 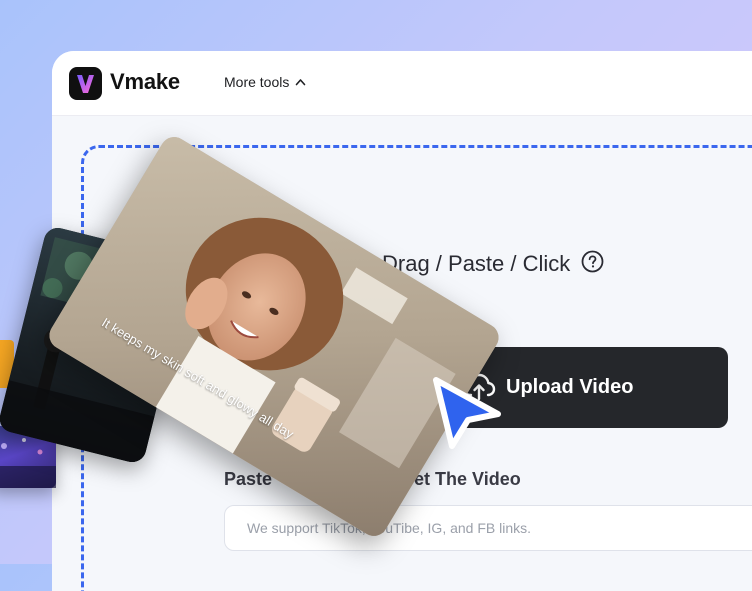 I want to click on video-link-input, so click(x=487, y=528).